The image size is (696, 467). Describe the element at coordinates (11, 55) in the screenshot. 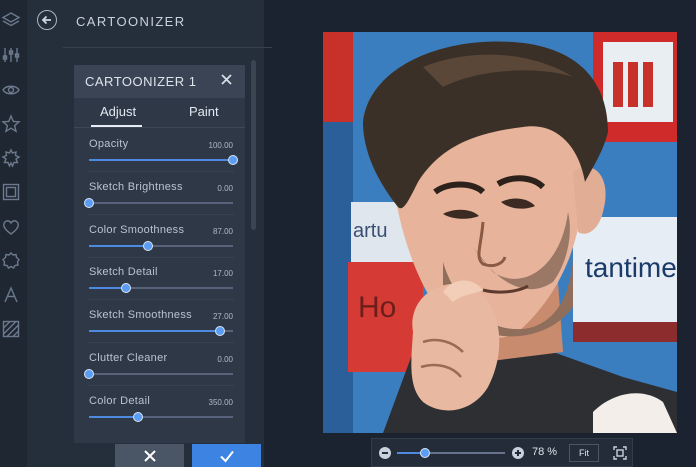

I see `sliders-icon` at that location.